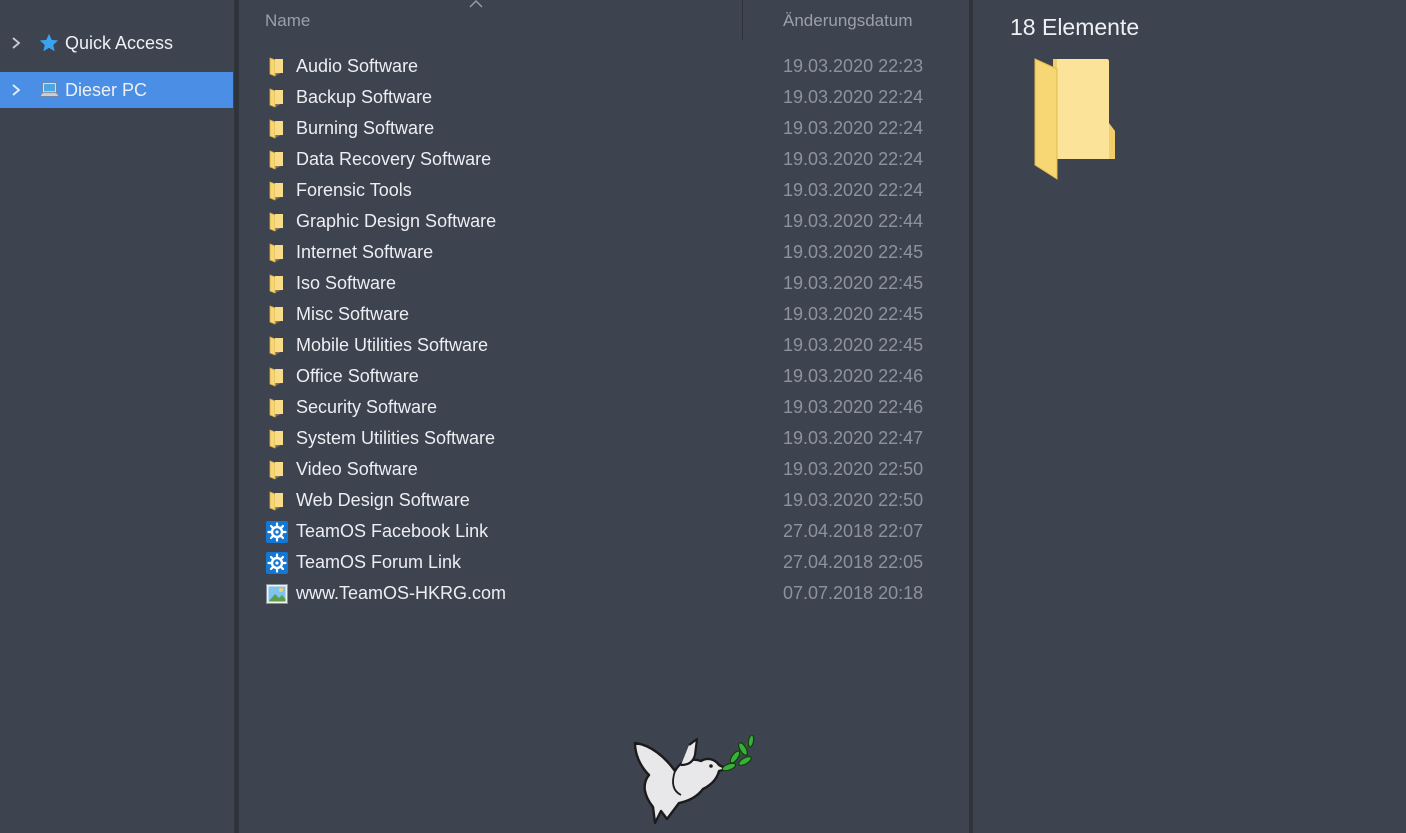 This screenshot has width=1406, height=833. I want to click on file-list-item: Security Software 19.03.2020 22:46, so click(613, 408).